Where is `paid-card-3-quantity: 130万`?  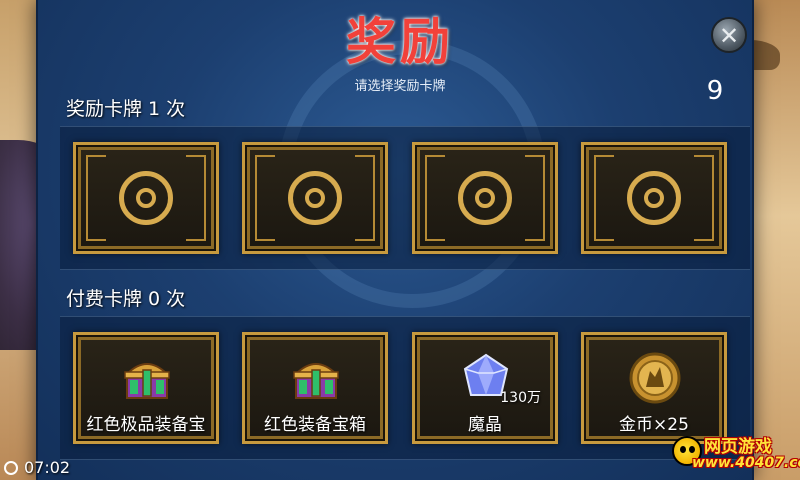 paid-card-3-quantity: 130万 is located at coordinates (520, 398).